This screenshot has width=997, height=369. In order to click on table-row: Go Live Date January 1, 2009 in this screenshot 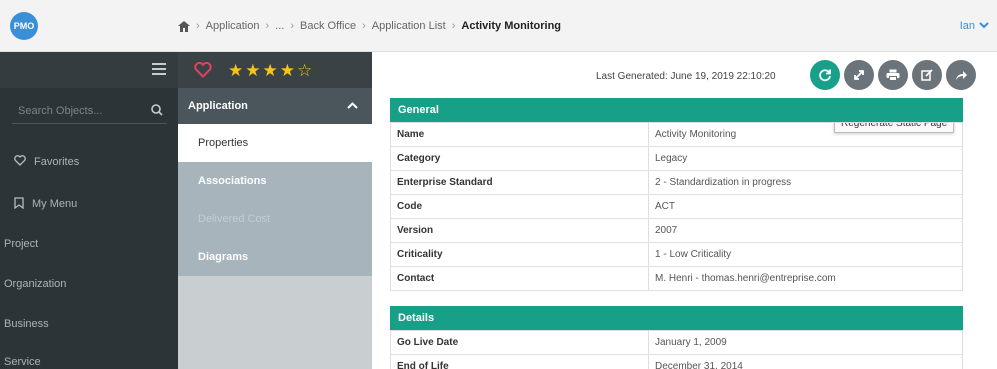, I will do `click(676, 342)`.